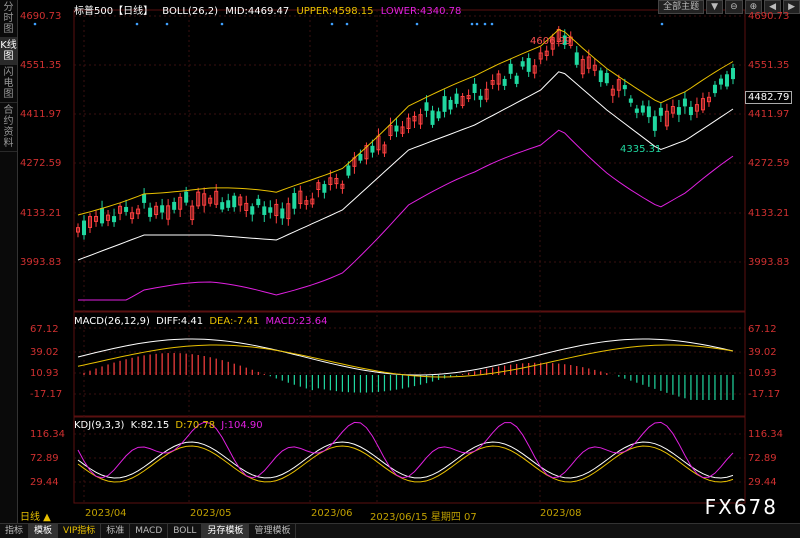 The width and height of the screenshot is (800, 538). I want to click on price-label-right: 4133.21, so click(769, 213).